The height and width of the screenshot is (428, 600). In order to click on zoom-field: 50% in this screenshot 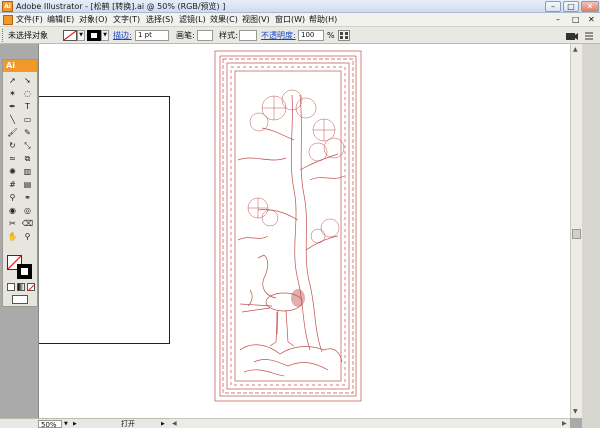, I will do `click(50, 424)`.